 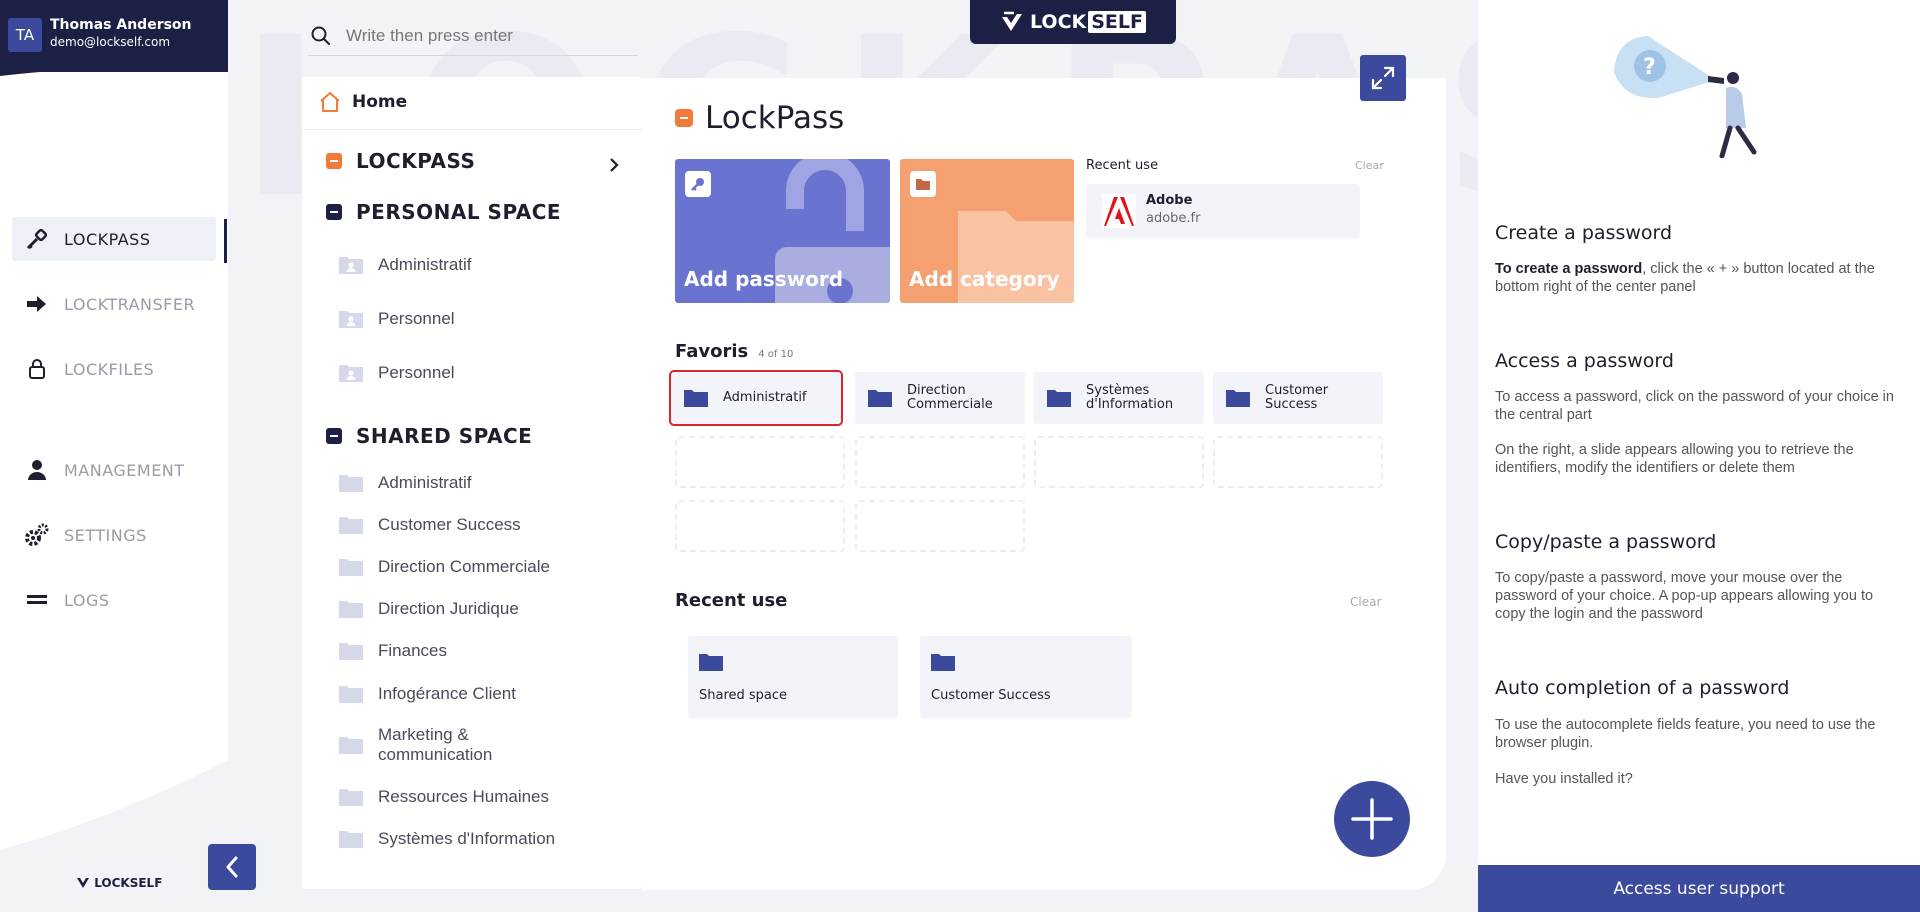 What do you see at coordinates (446, 839) in the screenshot?
I see `tree-item-shared-systemes-information: Systèmes d'Information` at bounding box center [446, 839].